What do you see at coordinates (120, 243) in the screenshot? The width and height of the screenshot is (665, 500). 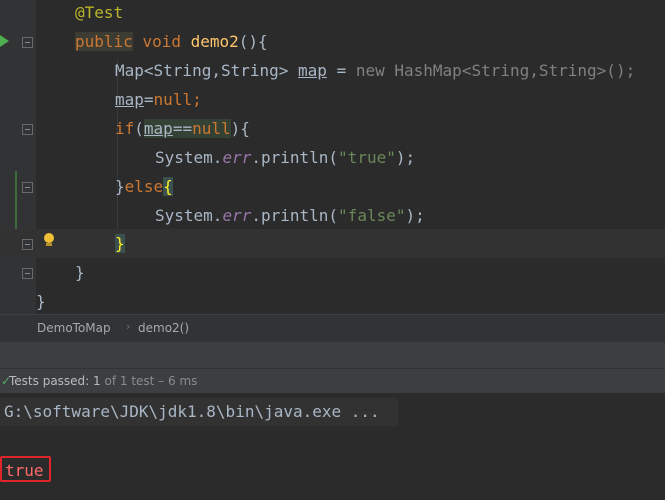 I see `matched-brace: }` at bounding box center [120, 243].